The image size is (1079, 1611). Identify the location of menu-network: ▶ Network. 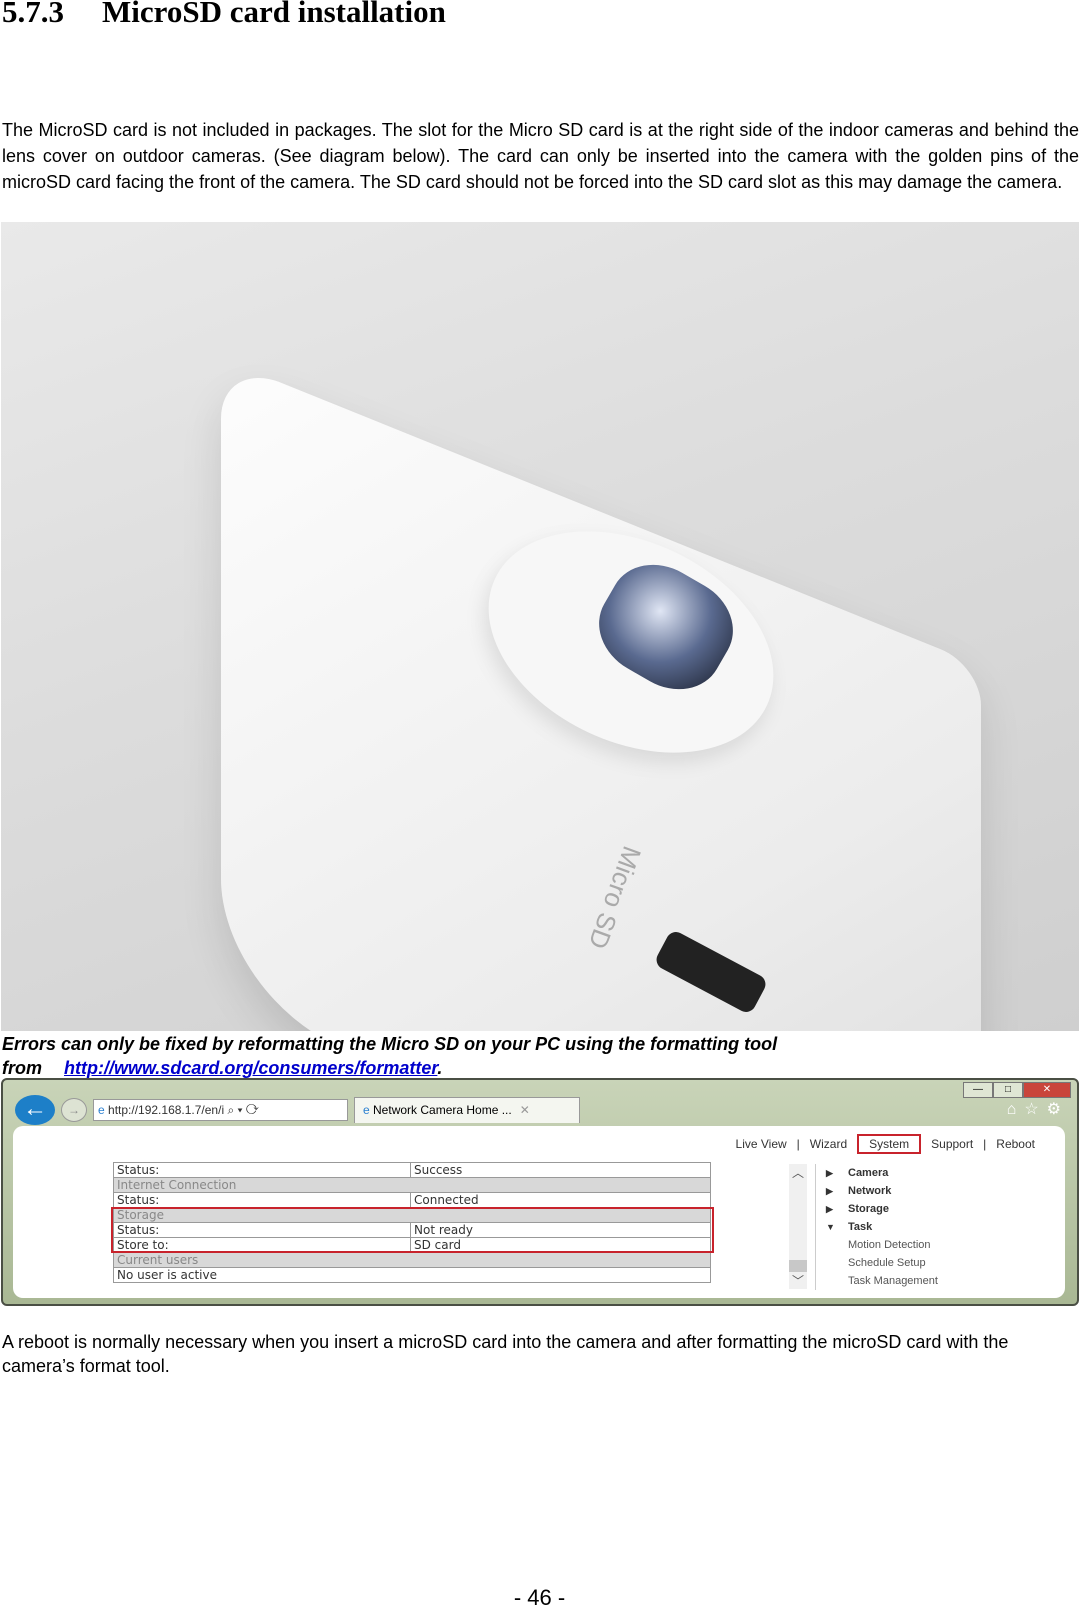
(882, 1191).